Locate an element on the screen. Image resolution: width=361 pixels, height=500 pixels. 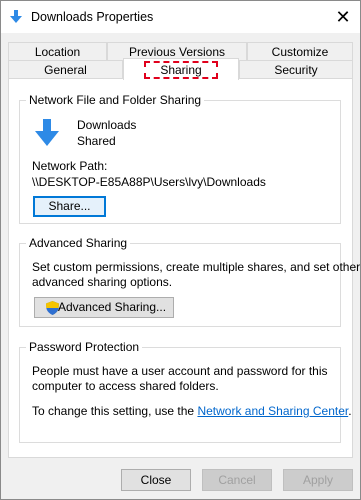
tab-sharing-label: Sharing is located at coordinates (181, 70).